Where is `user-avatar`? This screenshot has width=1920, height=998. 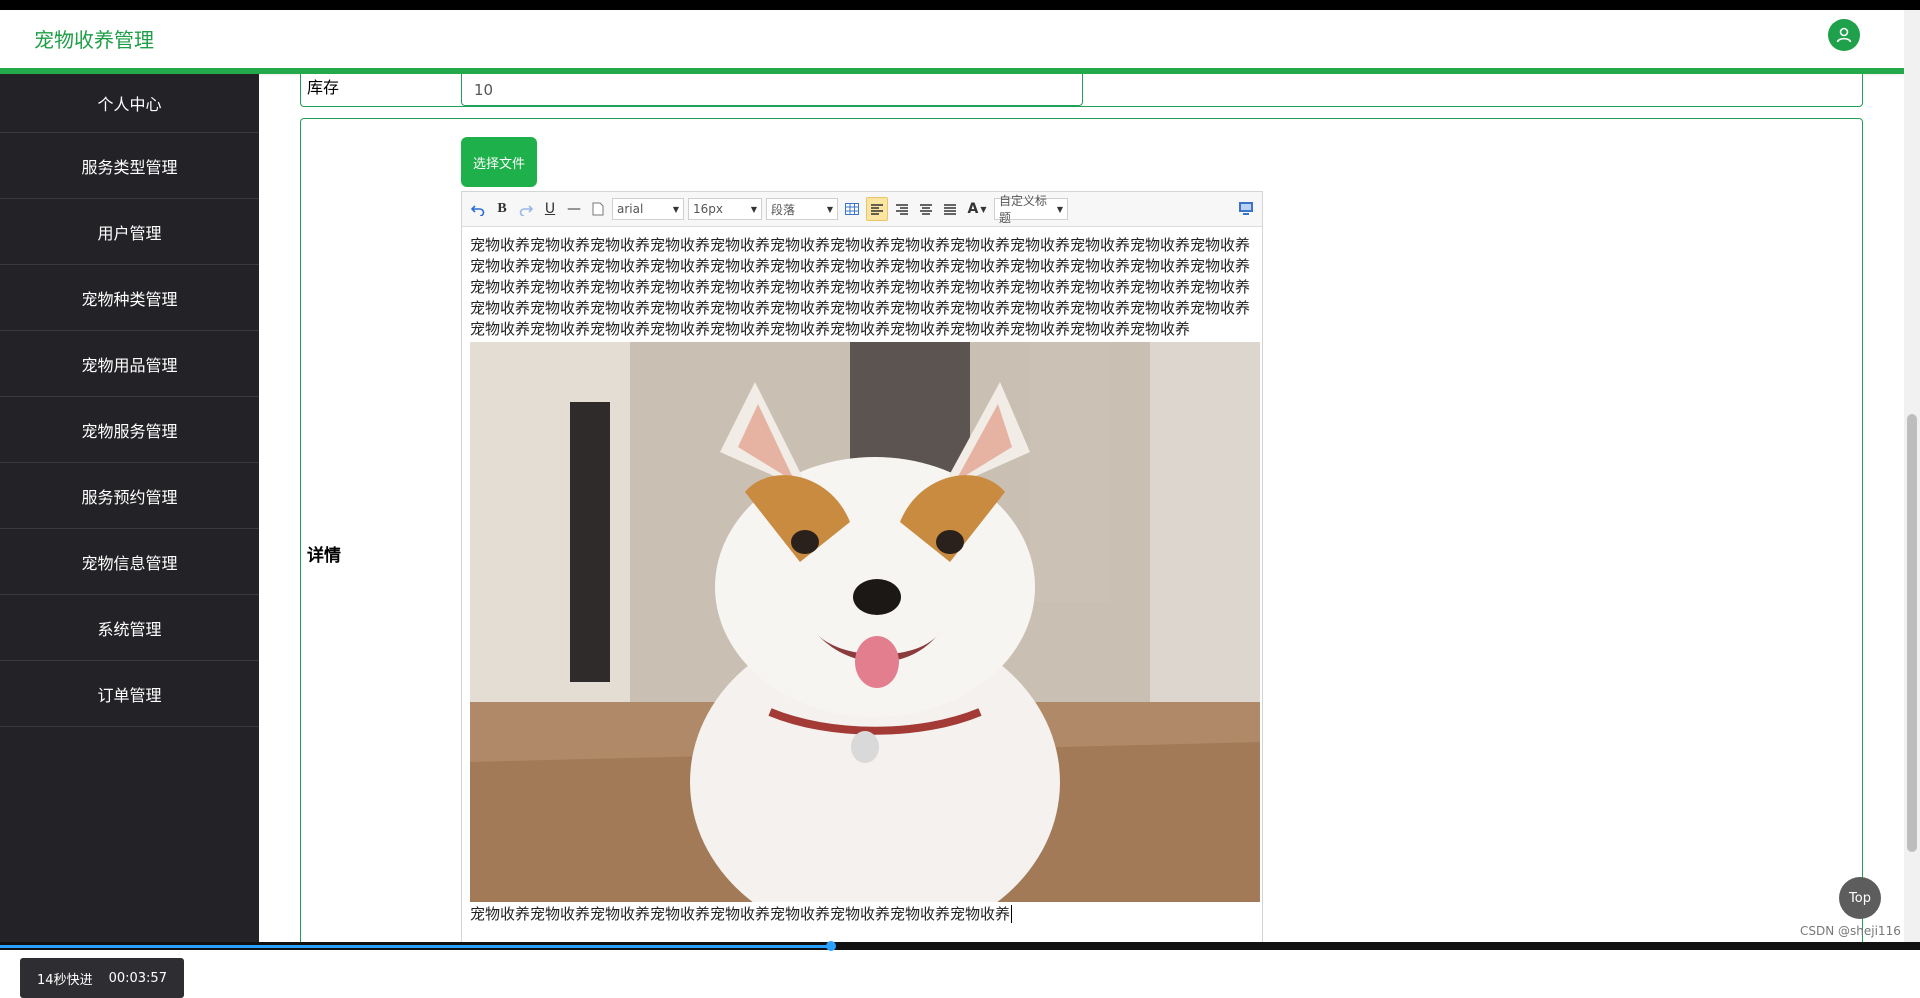
user-avatar is located at coordinates (1844, 35).